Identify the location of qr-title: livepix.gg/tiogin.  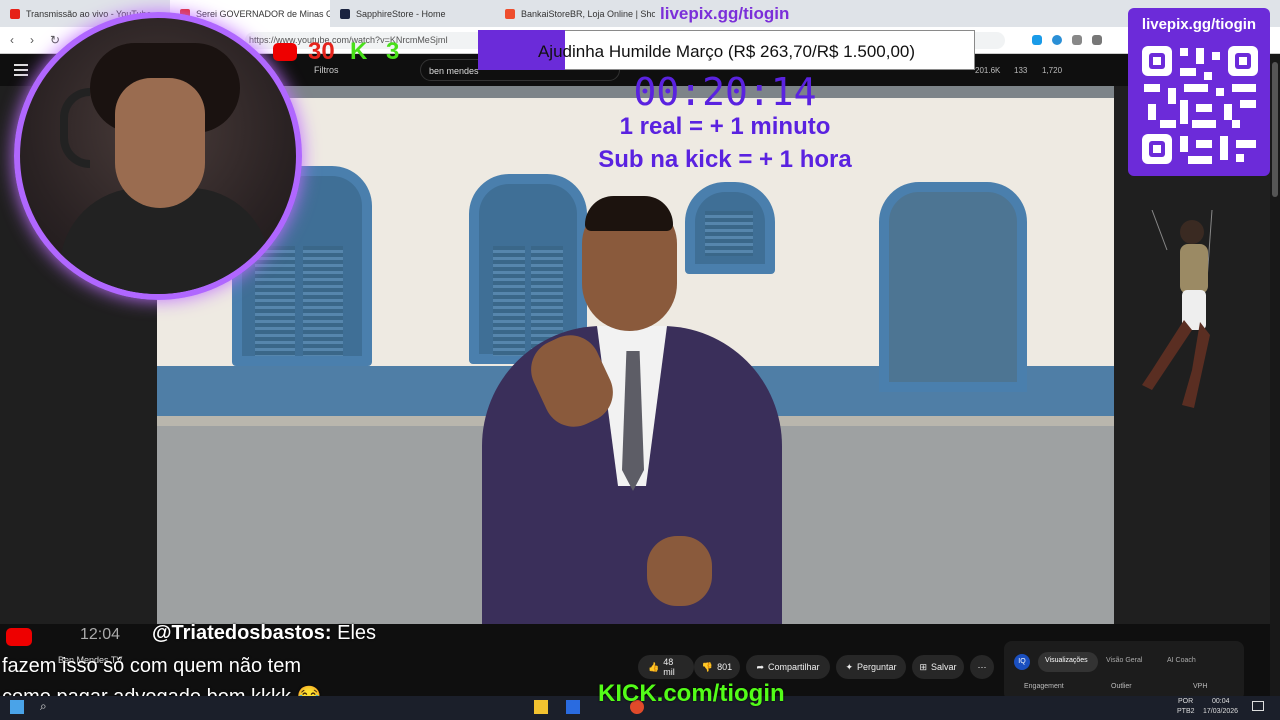
(1199, 24).